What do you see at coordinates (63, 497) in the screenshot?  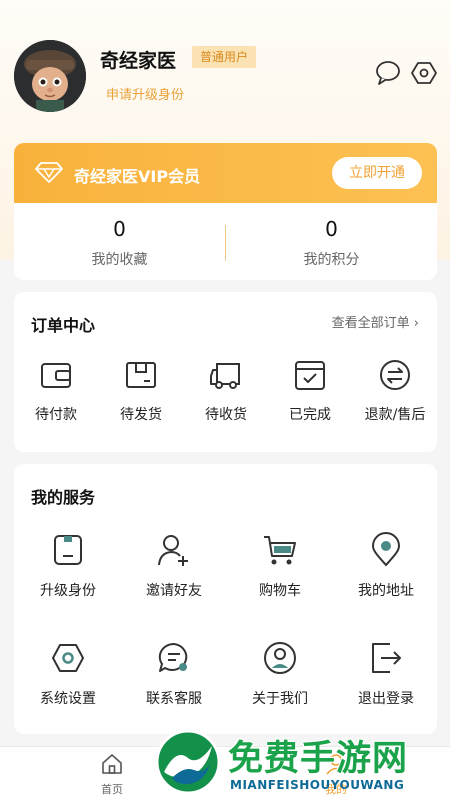 I see `my-services-title: 我的服务` at bounding box center [63, 497].